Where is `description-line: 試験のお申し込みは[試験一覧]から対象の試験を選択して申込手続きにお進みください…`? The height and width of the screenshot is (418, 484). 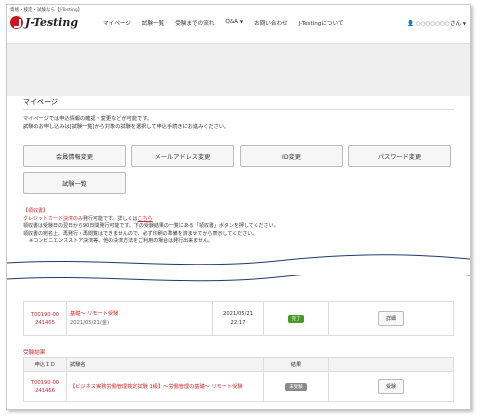 description-line: 試験のお申し込みは[試験一覧]から対象の試験を選択して申込手続きにお進みください… is located at coordinates (126, 127).